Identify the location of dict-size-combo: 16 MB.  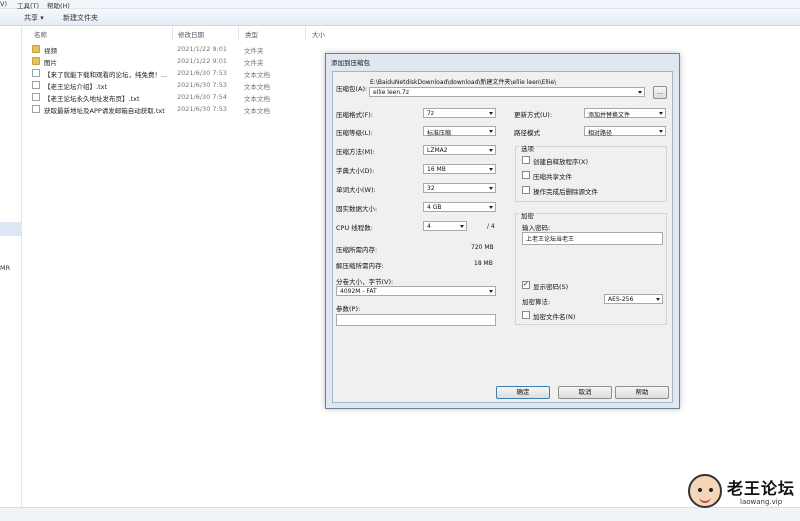
(459, 169).